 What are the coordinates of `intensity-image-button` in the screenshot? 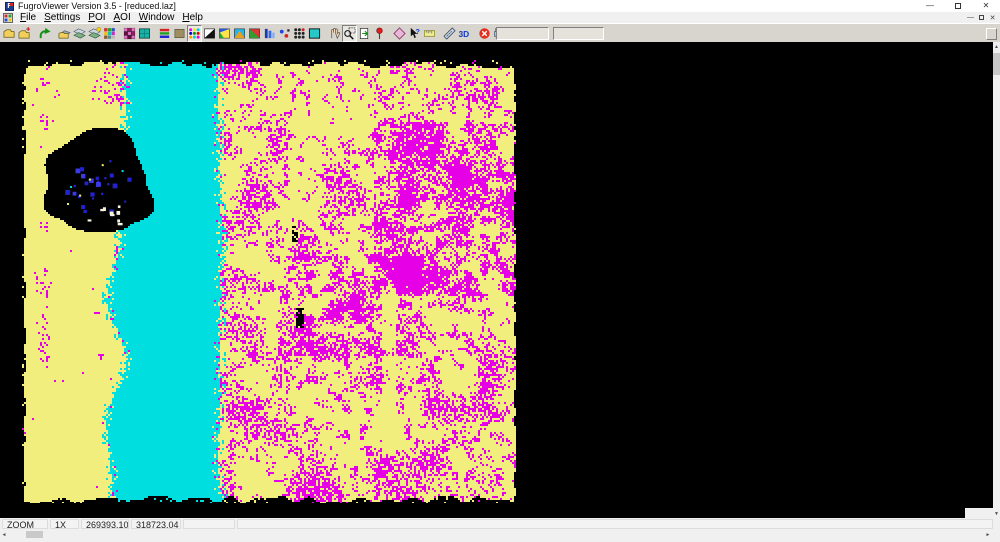 It's located at (129, 33).